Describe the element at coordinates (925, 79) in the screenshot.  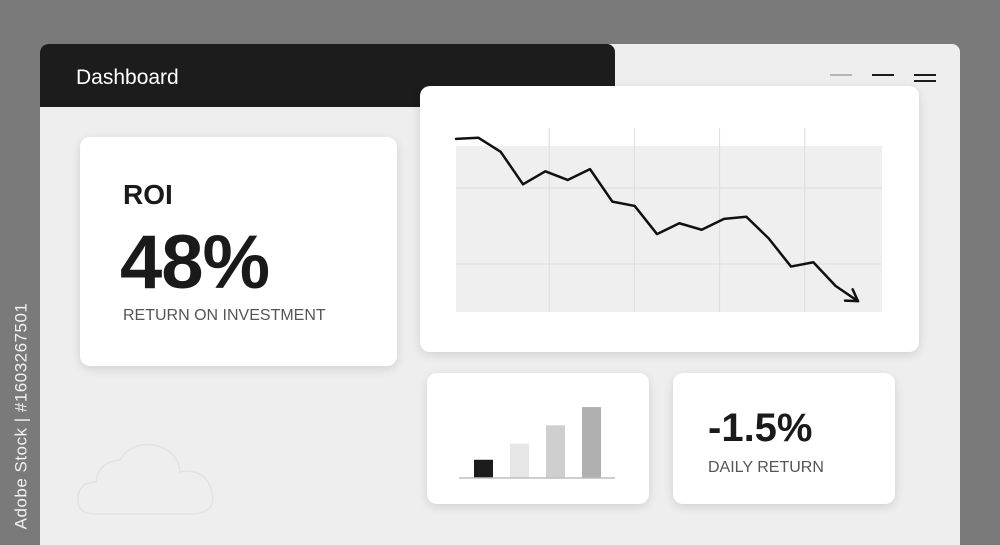
I see `menu-icon` at that location.